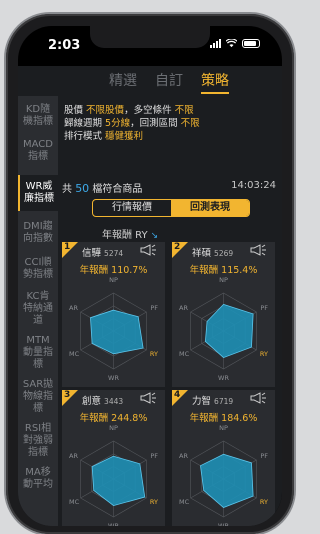 This screenshot has height=534, width=320. I want to click on sort-desc-icon: ↘, so click(154, 236).